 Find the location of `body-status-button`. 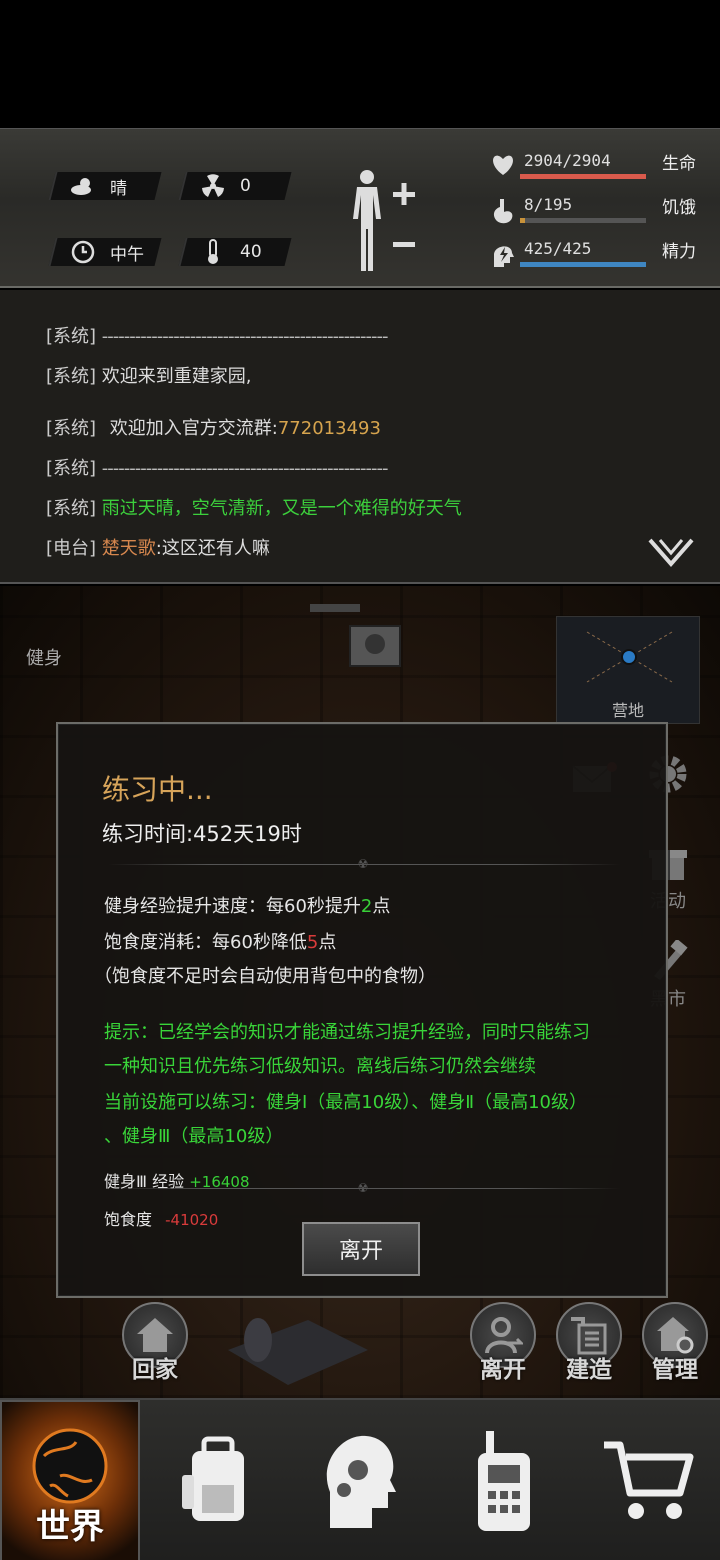

body-status-button is located at coordinates (385, 222).